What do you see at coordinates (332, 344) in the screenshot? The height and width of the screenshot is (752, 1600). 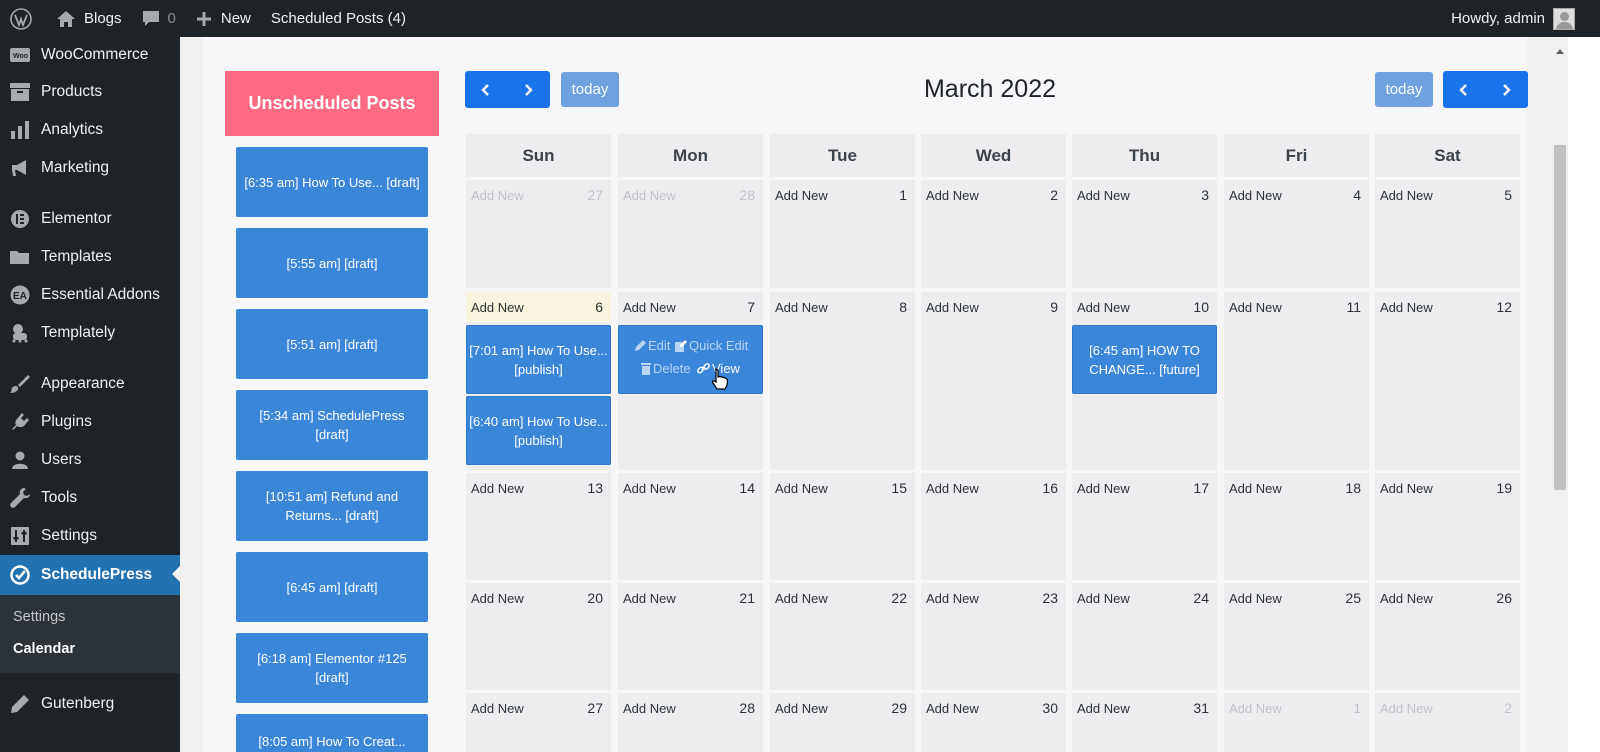 I see `unscheduled-post: [5:51 am] [draft]` at bounding box center [332, 344].